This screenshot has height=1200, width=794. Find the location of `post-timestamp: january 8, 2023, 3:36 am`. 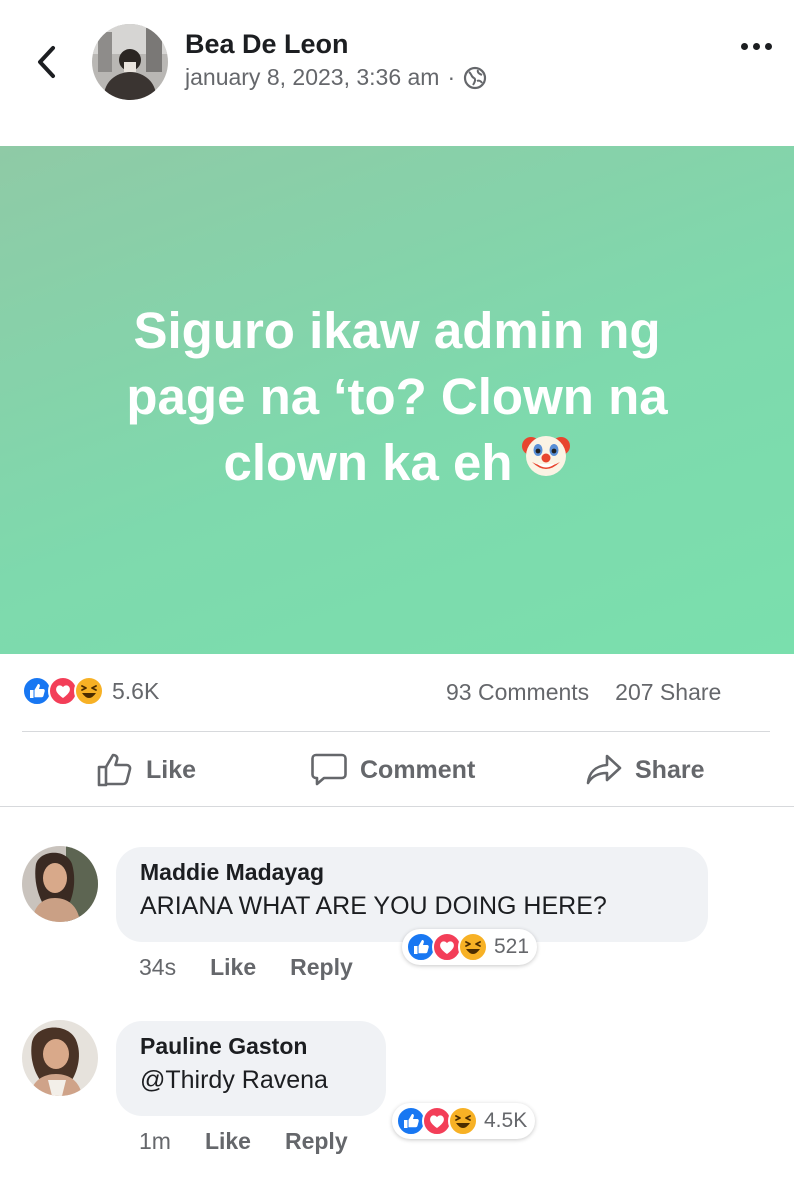

post-timestamp: january 8, 2023, 3:36 am is located at coordinates (312, 77).